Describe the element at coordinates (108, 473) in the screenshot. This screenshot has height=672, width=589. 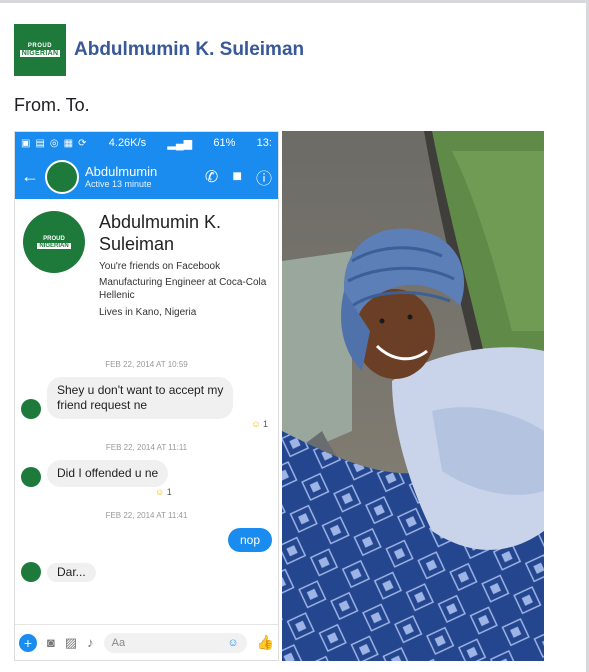
I see `message-bubble: Did I offended u ne` at that location.